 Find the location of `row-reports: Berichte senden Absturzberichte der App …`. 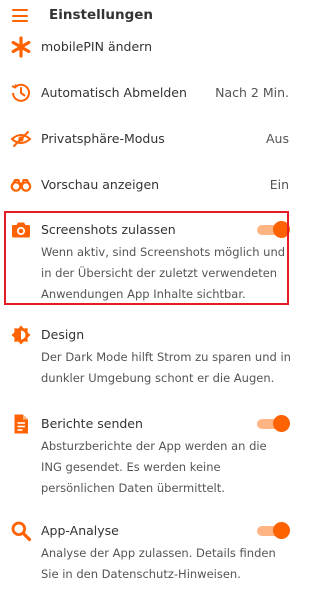

row-reports: Berichte senden Absturzberichte der App … is located at coordinates (151, 457).